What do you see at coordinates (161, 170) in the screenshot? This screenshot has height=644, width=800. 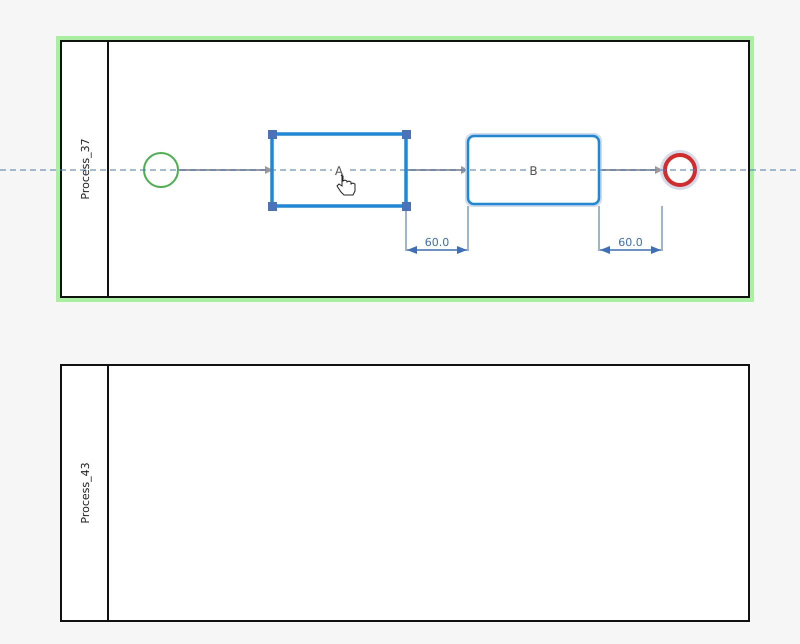 I see `start-event-circle` at bounding box center [161, 170].